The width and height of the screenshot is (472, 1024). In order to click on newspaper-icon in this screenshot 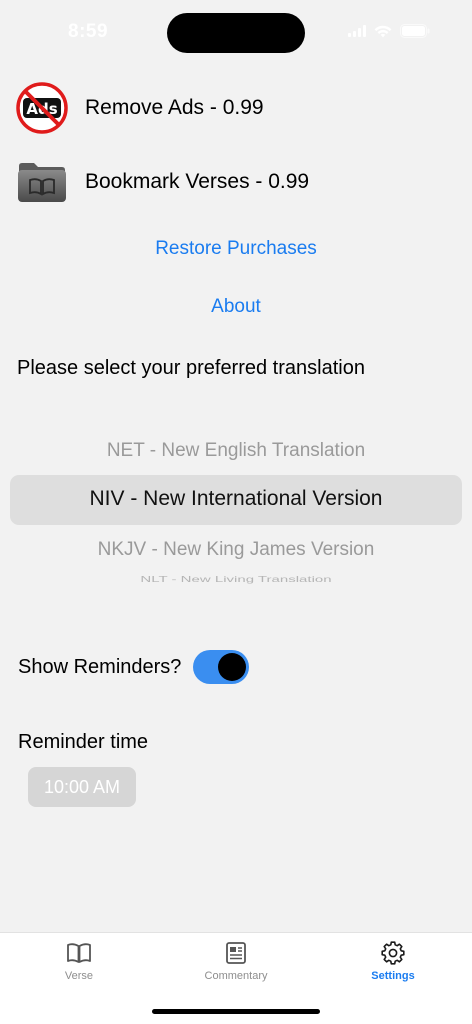, I will do `click(236, 953)`.